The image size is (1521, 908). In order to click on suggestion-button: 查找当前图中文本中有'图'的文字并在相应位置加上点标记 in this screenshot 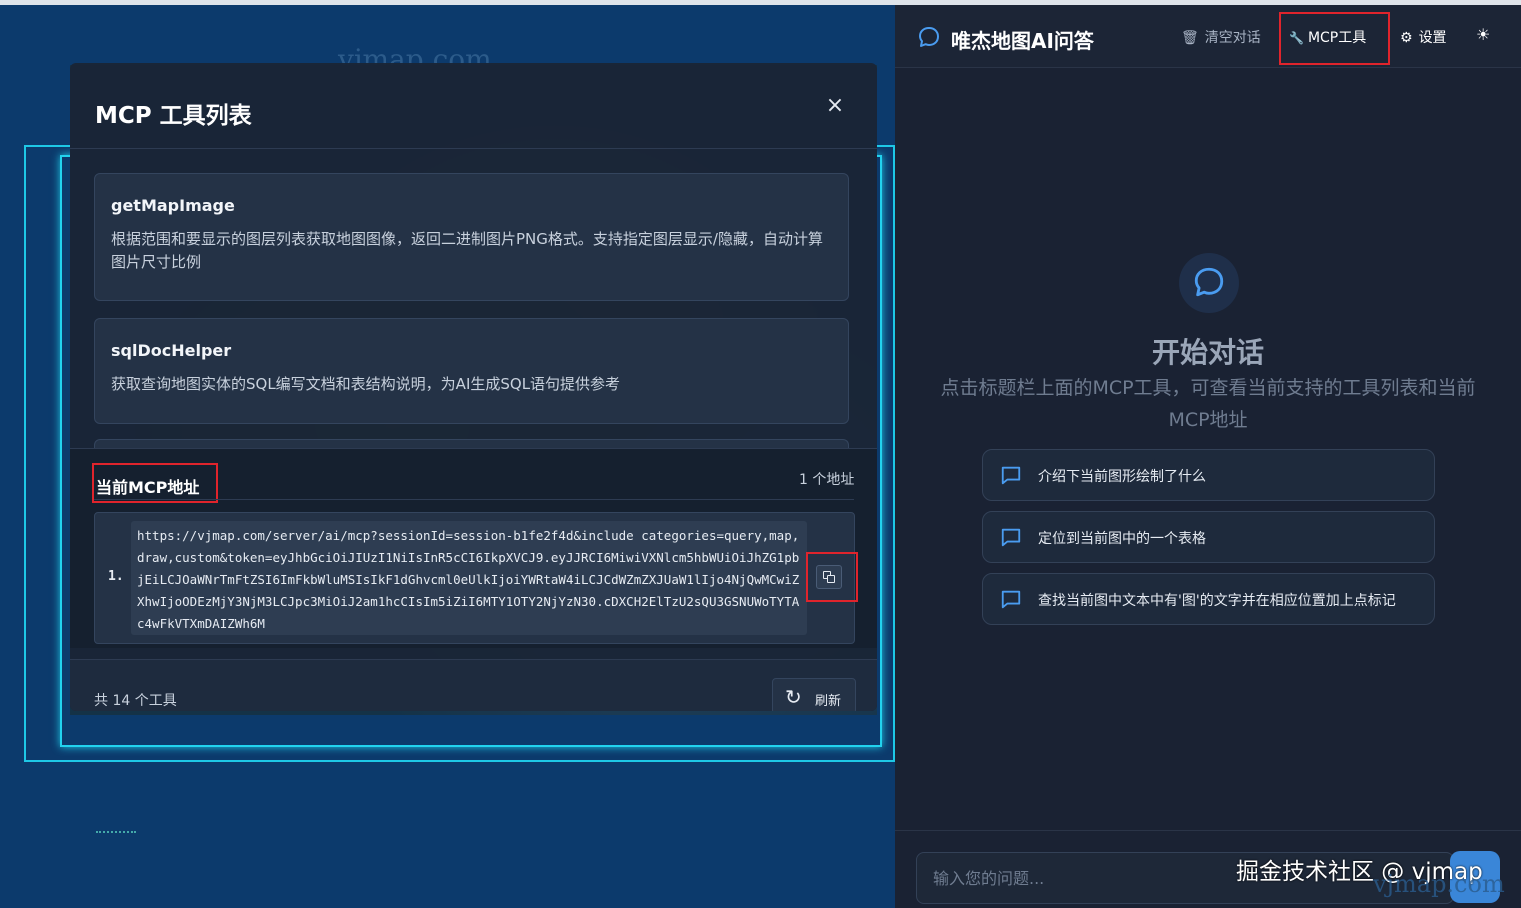, I will do `click(1208, 599)`.